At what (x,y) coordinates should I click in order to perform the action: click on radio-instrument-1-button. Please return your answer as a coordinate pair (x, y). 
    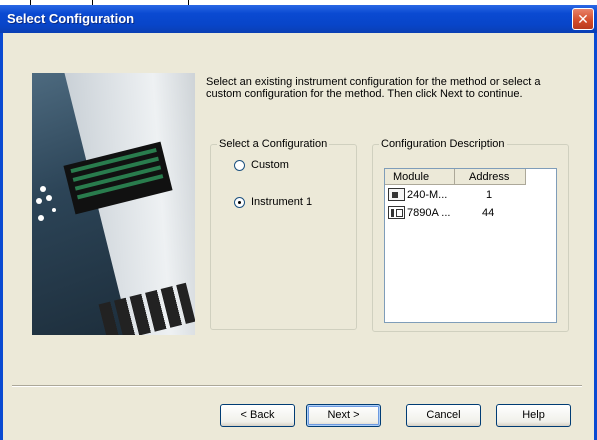
    Looking at the image, I should click on (239, 202).